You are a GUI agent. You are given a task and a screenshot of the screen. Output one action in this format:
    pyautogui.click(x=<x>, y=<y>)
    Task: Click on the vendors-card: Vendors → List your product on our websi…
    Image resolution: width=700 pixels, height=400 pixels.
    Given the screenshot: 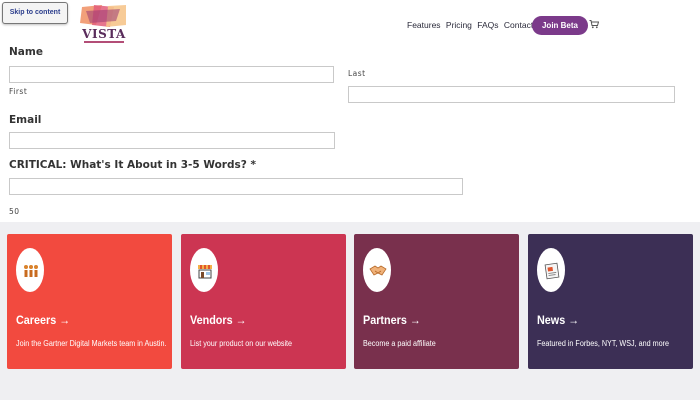 What is the action you would take?
    pyautogui.click(x=263, y=301)
    